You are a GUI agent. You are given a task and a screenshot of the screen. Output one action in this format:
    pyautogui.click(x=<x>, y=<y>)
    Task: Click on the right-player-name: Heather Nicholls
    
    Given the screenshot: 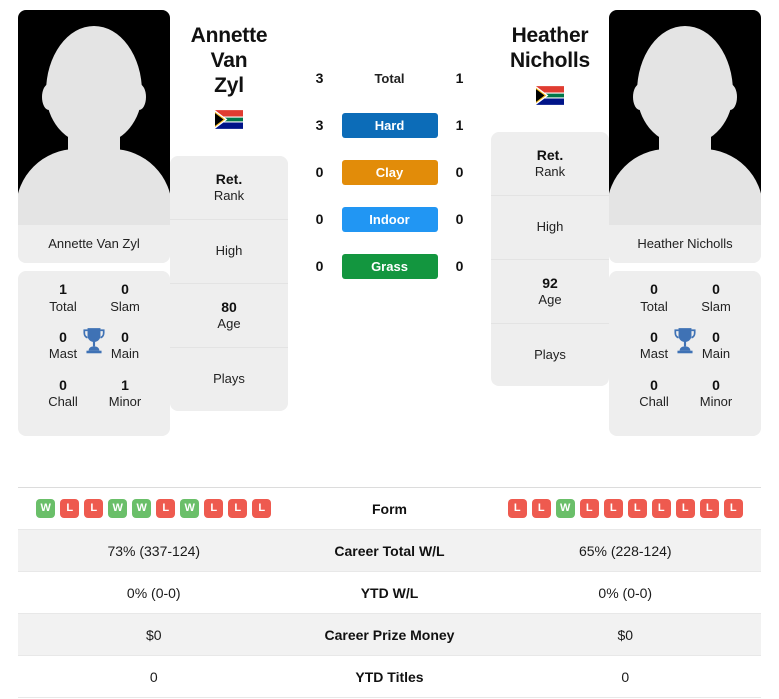 What is the action you would take?
    pyautogui.click(x=550, y=49)
    